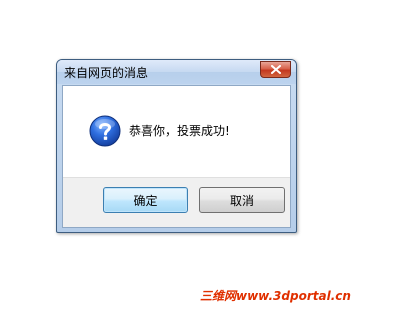  I want to click on cancel-button: 取消, so click(242, 200).